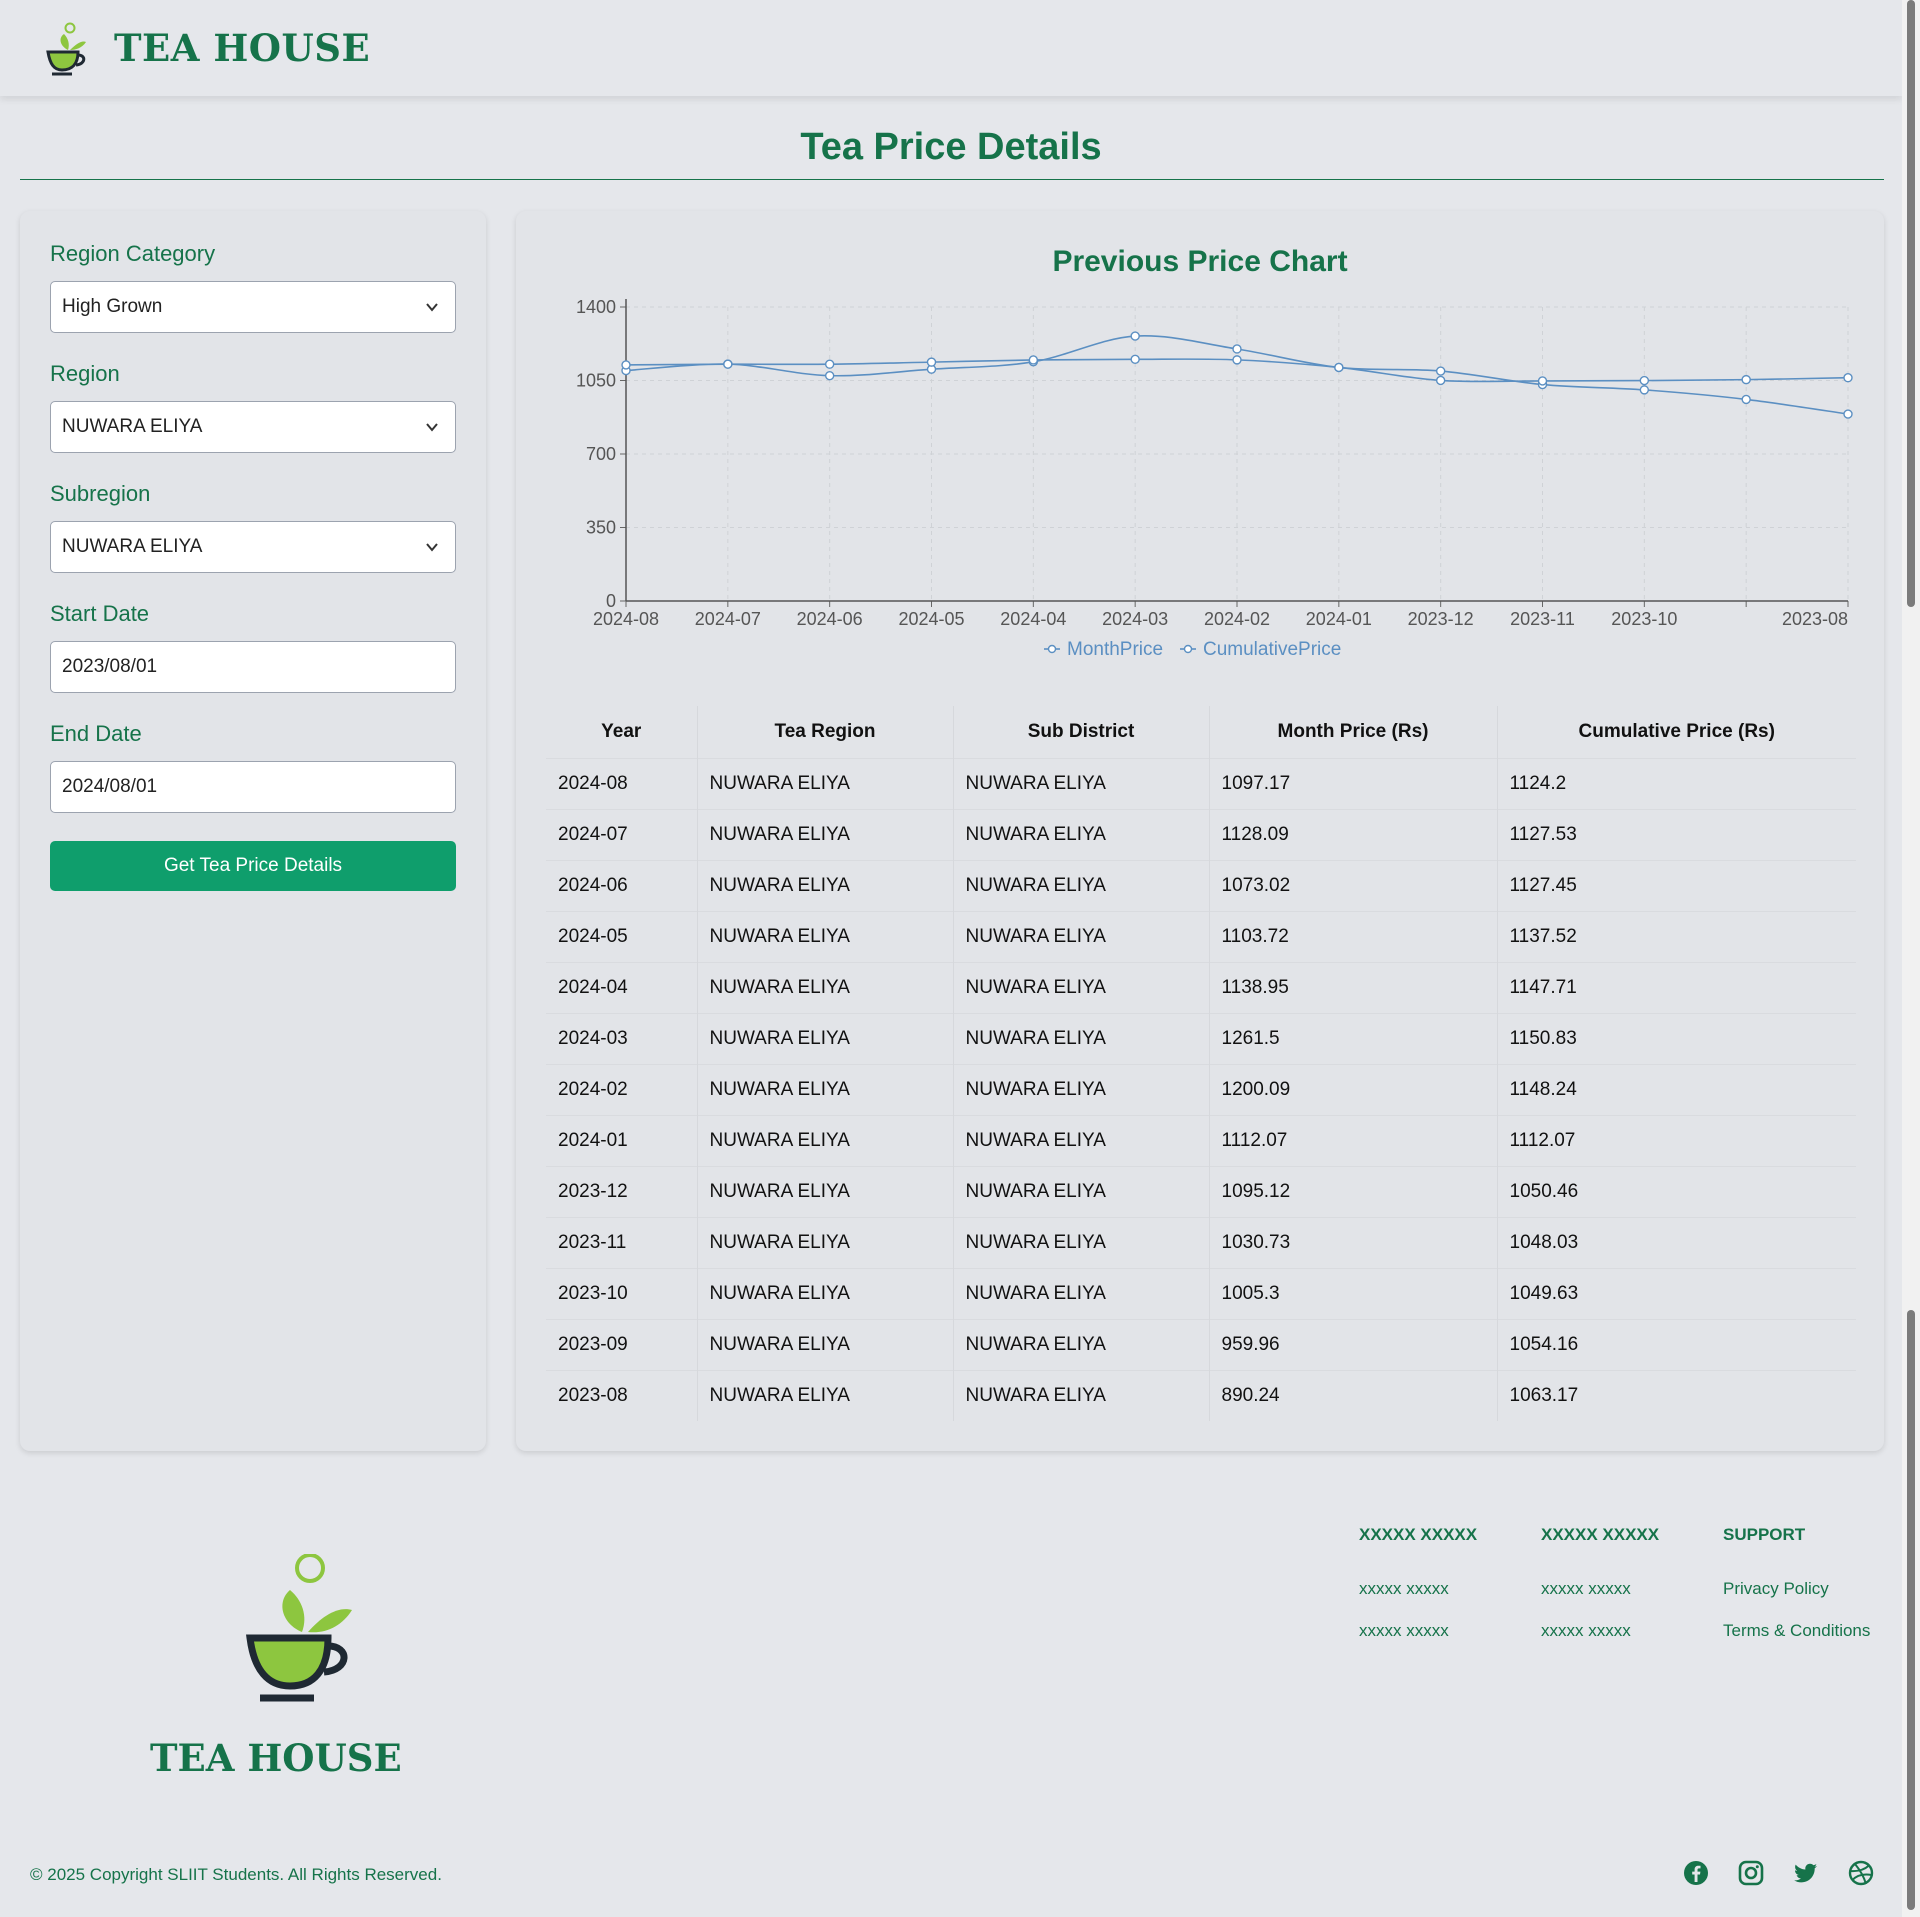 The height and width of the screenshot is (1917, 1920). I want to click on y-tick-label: 700, so click(601, 454).